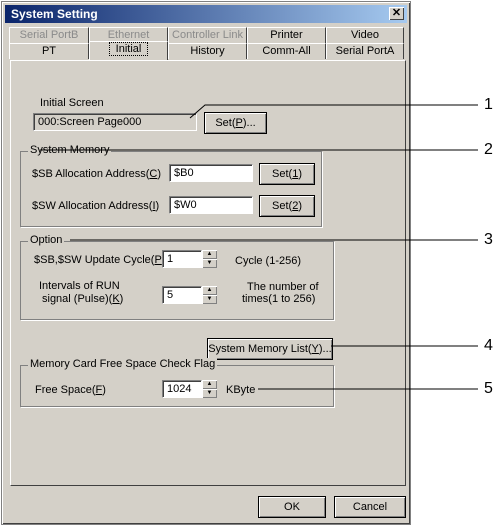 The height and width of the screenshot is (526, 499). I want to click on callout-number-2: 2, so click(488, 149).